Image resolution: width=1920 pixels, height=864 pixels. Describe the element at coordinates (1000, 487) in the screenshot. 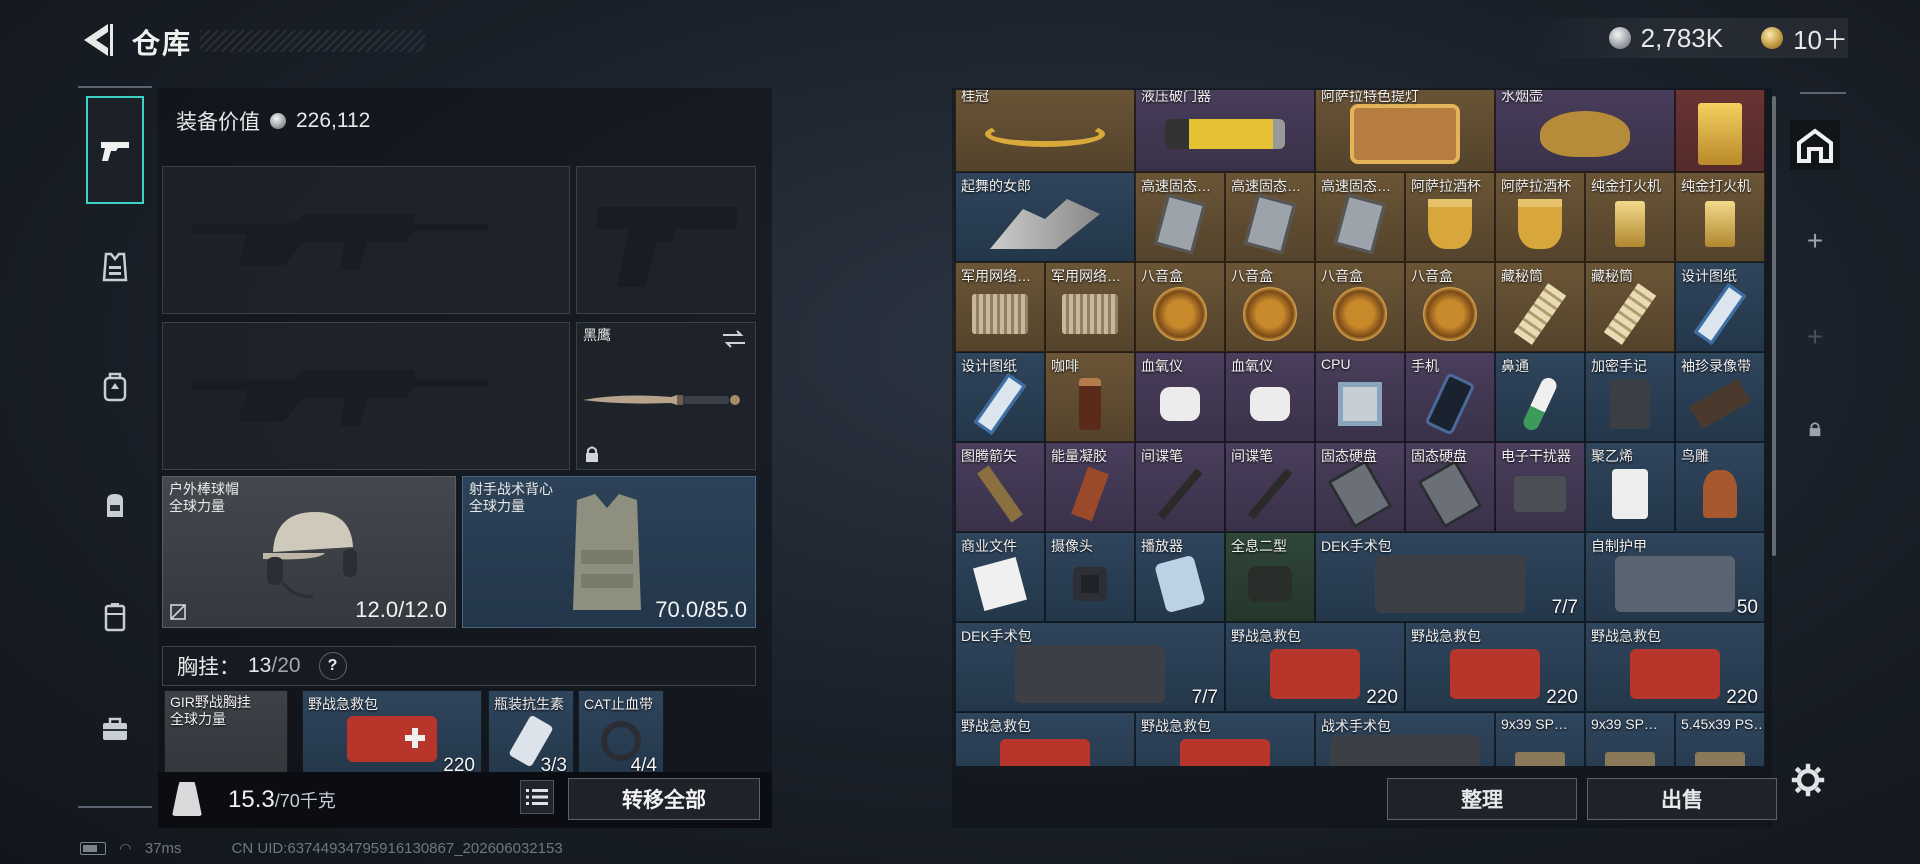

I see `grid-item: 图腾箭矢` at that location.